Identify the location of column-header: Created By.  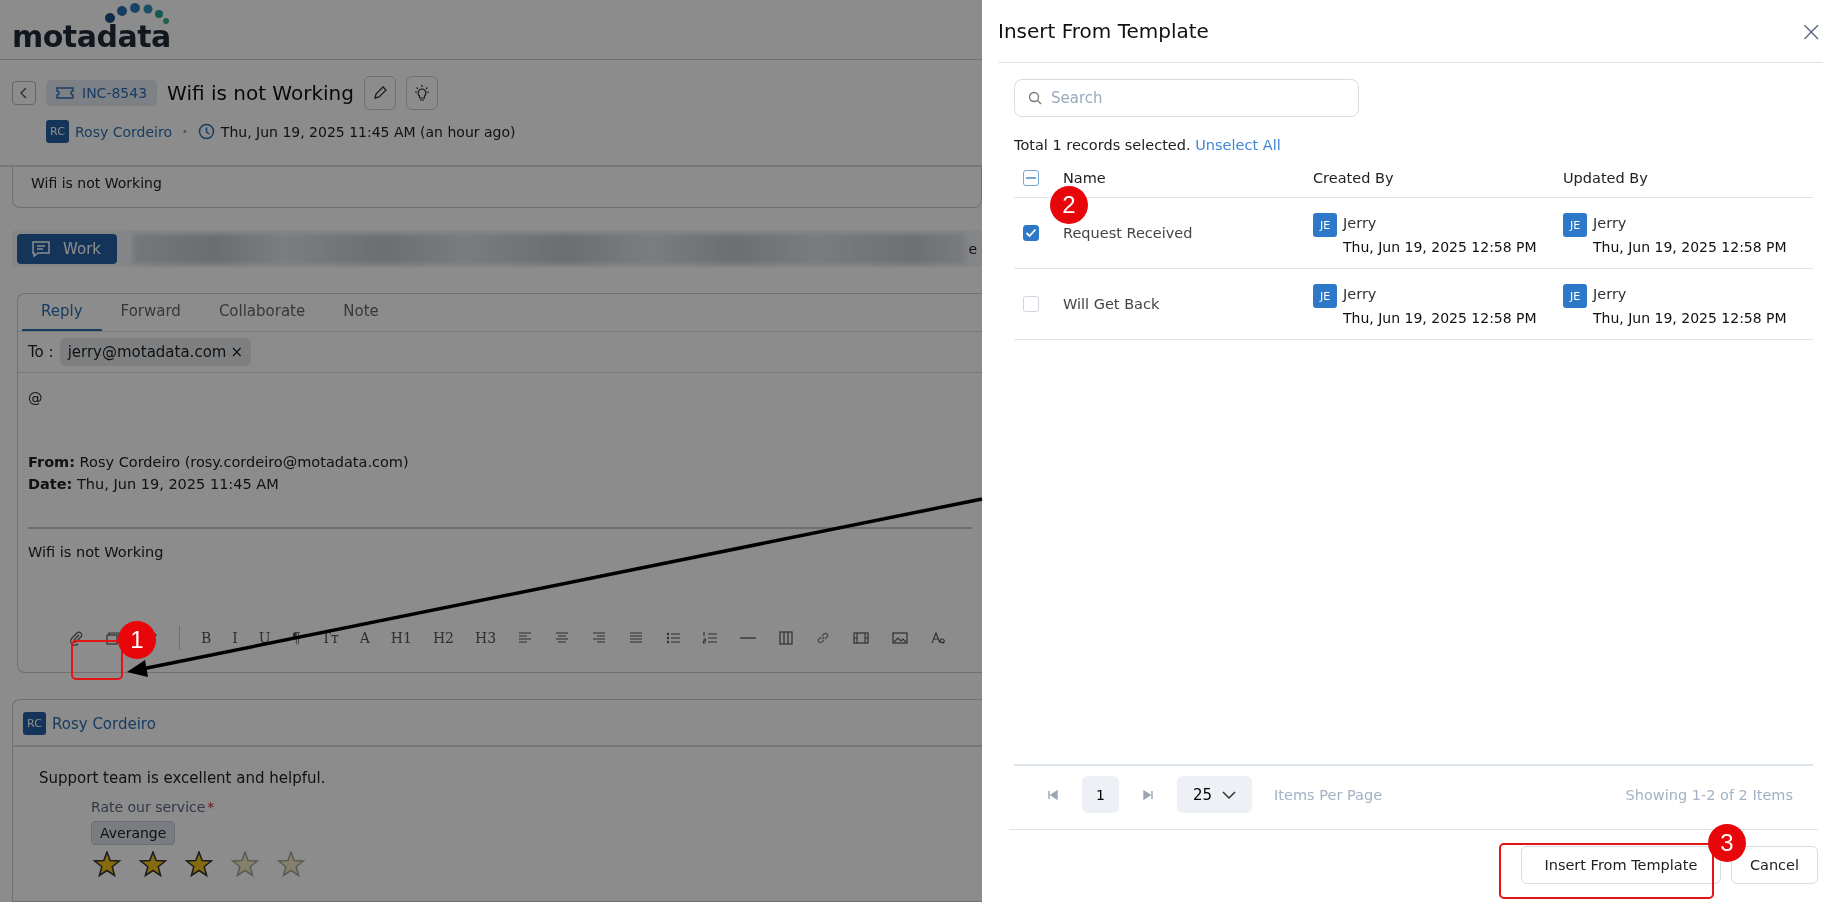
(1354, 178).